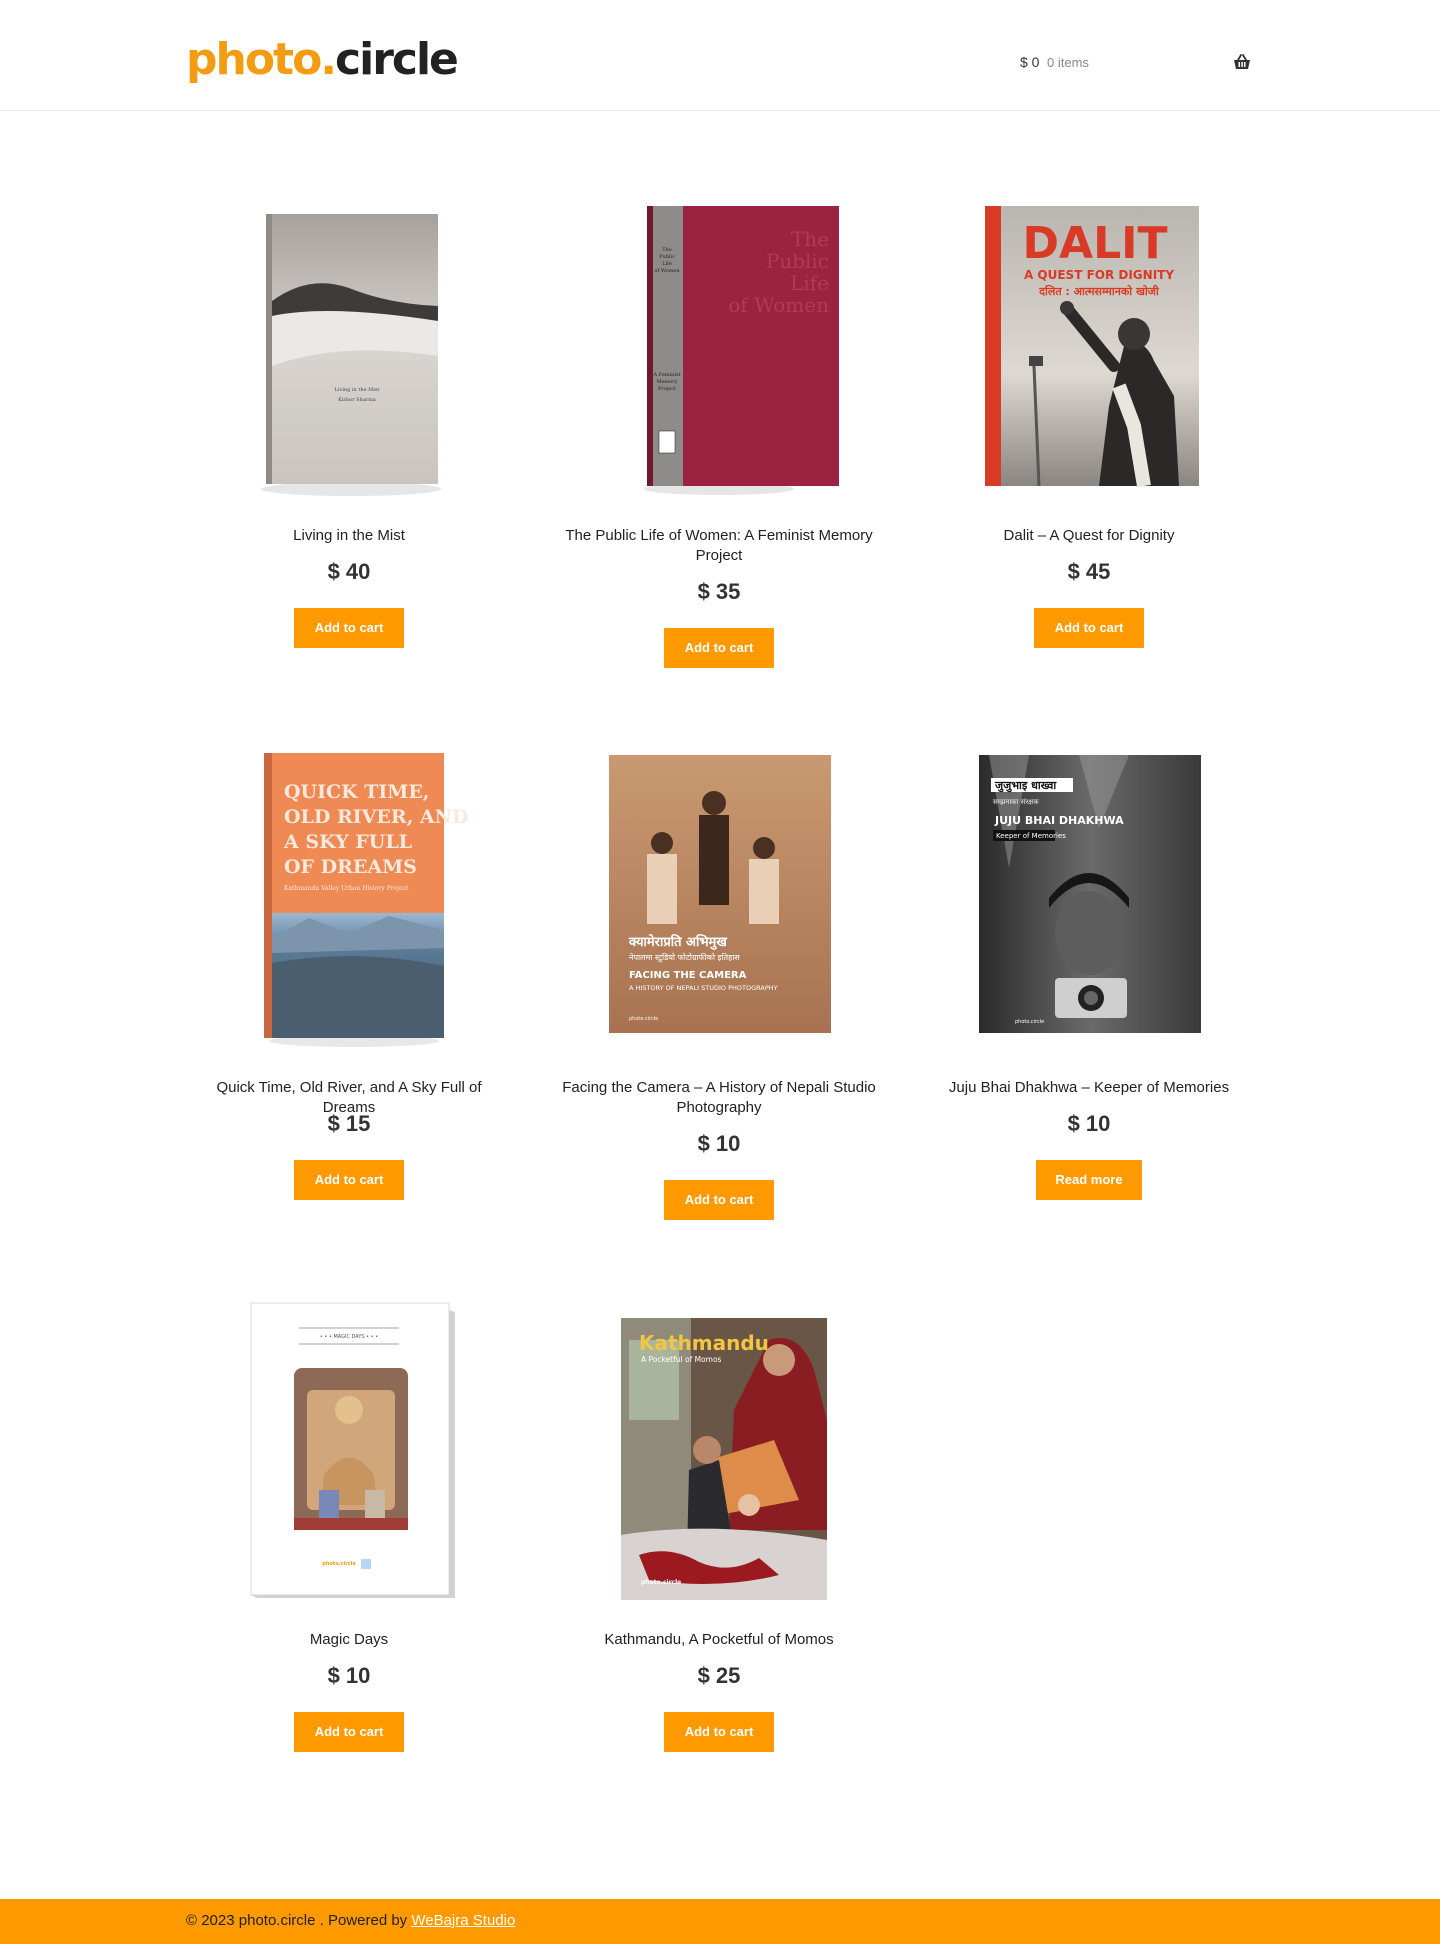 The image size is (1440, 1944). Describe the element at coordinates (1089, 1088) in the screenshot. I see `product-title: Juju Bhai Dhakhwa – Keeper of Memories` at that location.